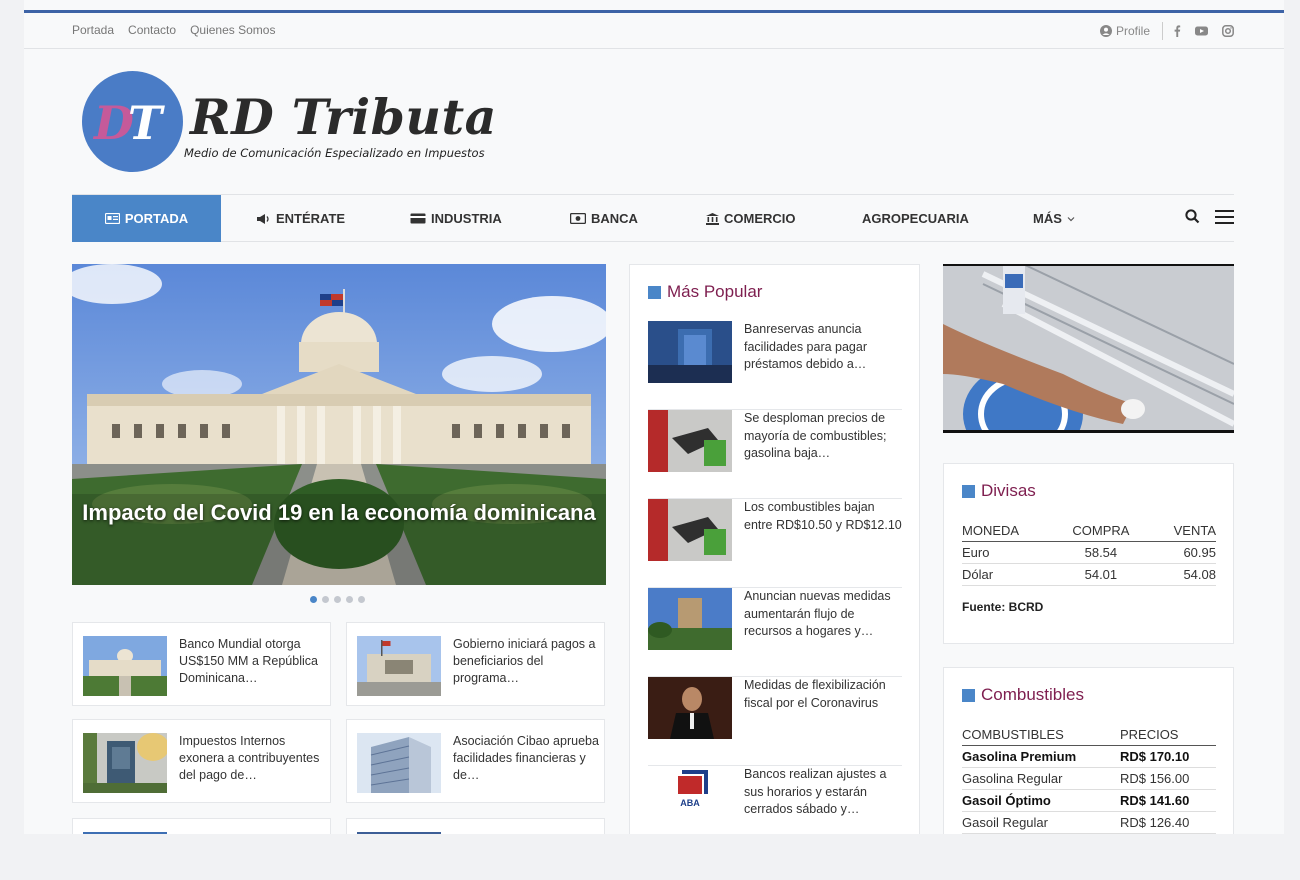 The image size is (1300, 880). I want to click on ad-image, so click(1088, 348).